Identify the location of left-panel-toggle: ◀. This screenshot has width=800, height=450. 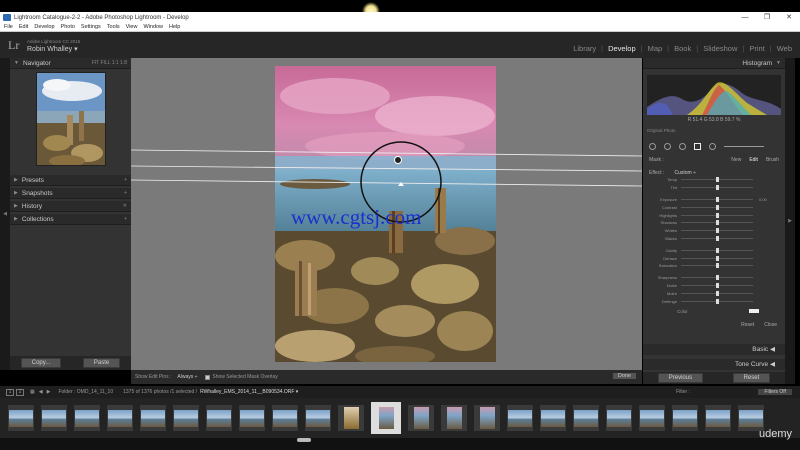
(5, 214).